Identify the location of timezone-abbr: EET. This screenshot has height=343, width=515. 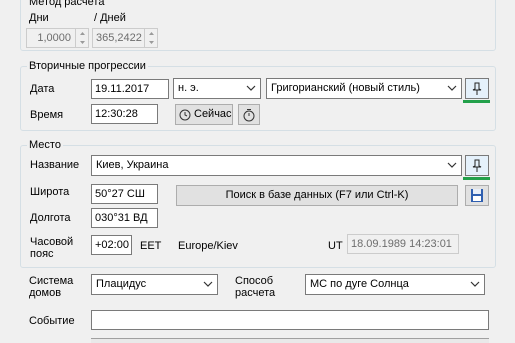
(151, 246).